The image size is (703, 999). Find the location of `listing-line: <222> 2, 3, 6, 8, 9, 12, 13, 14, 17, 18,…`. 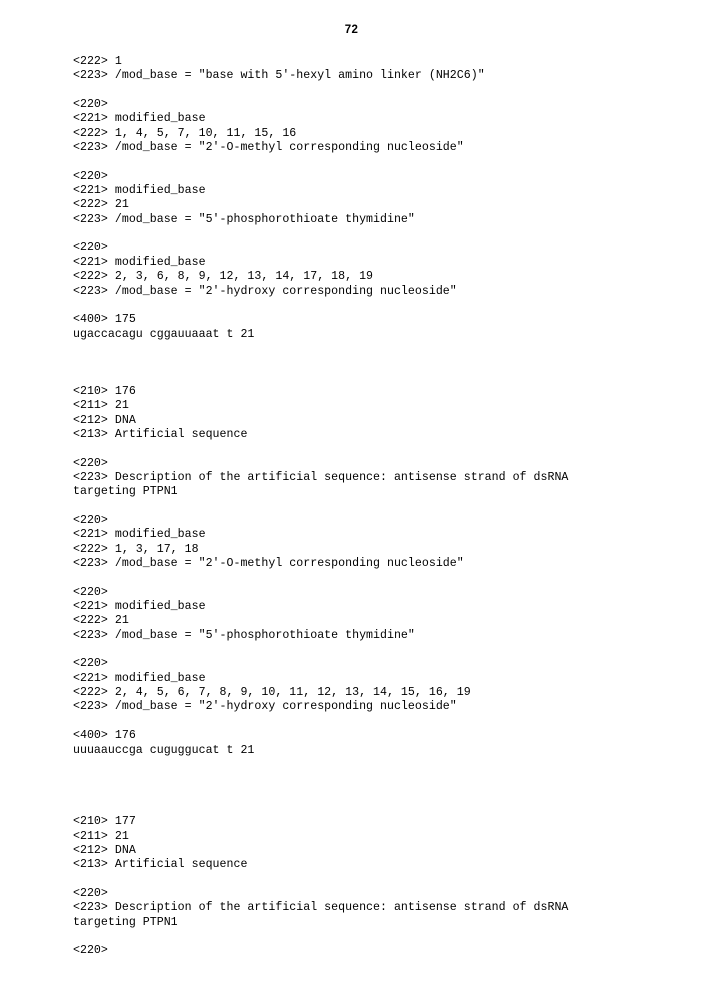

listing-line: <222> 2, 3, 6, 8, 9, 12, 13, 14, 17, 18,… is located at coordinates (223, 277).